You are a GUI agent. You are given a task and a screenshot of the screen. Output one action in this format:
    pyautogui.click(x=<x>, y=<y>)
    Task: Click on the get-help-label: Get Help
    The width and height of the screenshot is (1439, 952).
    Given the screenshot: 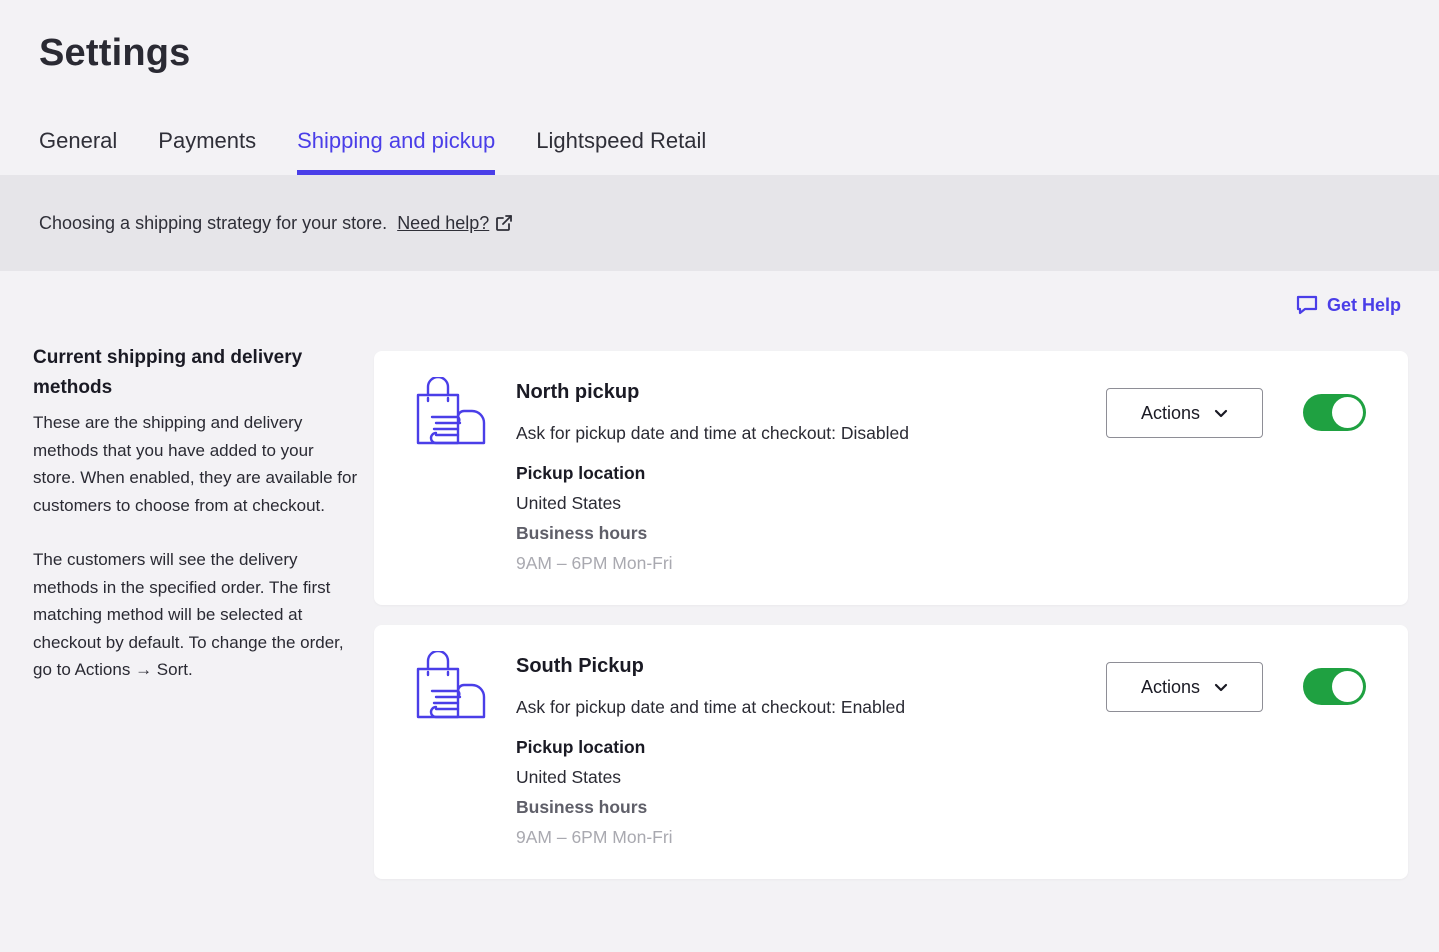 What is the action you would take?
    pyautogui.click(x=1363, y=304)
    